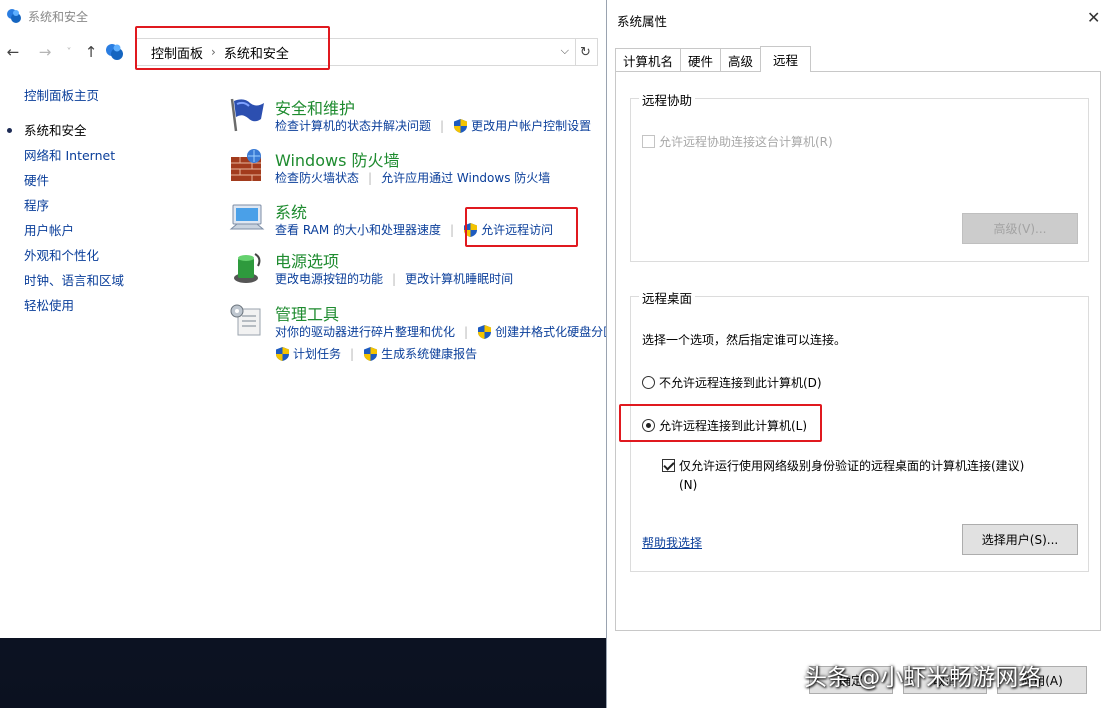 This screenshot has width=1108, height=708. I want to click on remote-desktop-instruction: 选择一个选项，然后指定谁可以连接。, so click(744, 339).